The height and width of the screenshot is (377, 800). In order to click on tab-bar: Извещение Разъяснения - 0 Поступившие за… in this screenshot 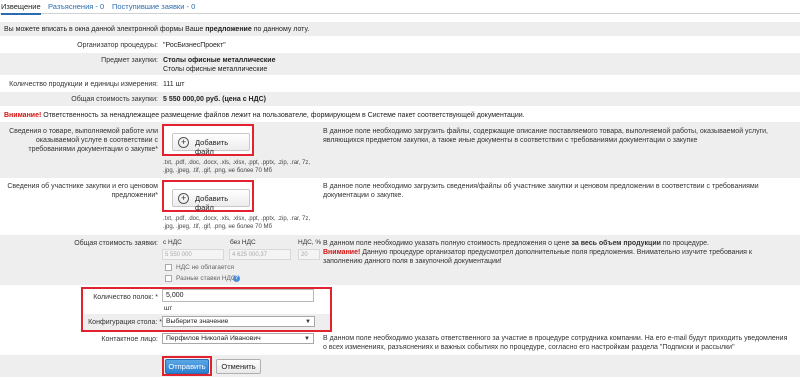, I will do `click(400, 7)`.